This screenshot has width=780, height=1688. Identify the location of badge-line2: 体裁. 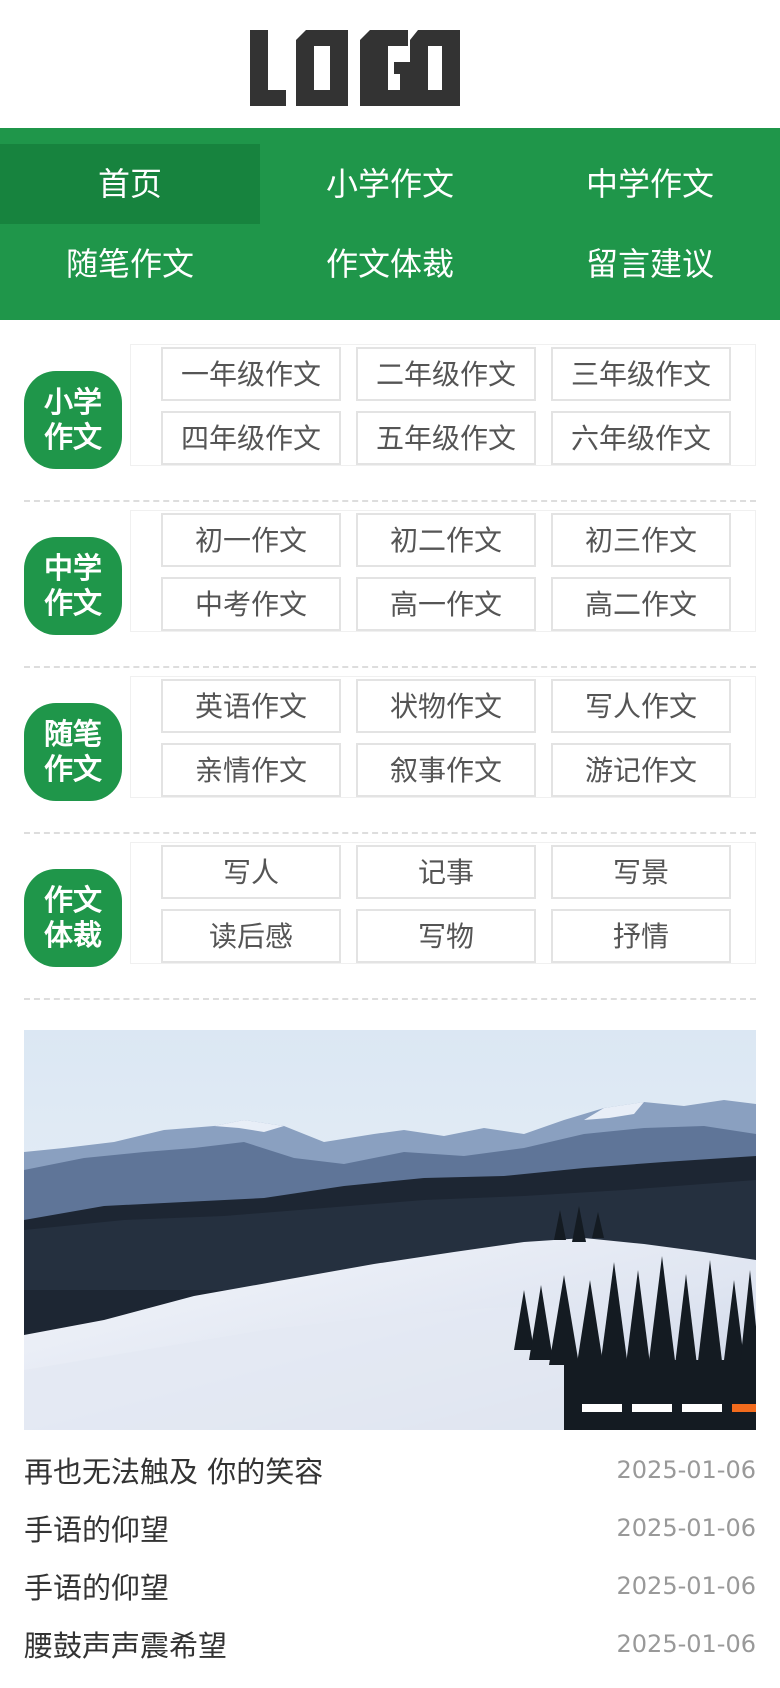
(72, 935).